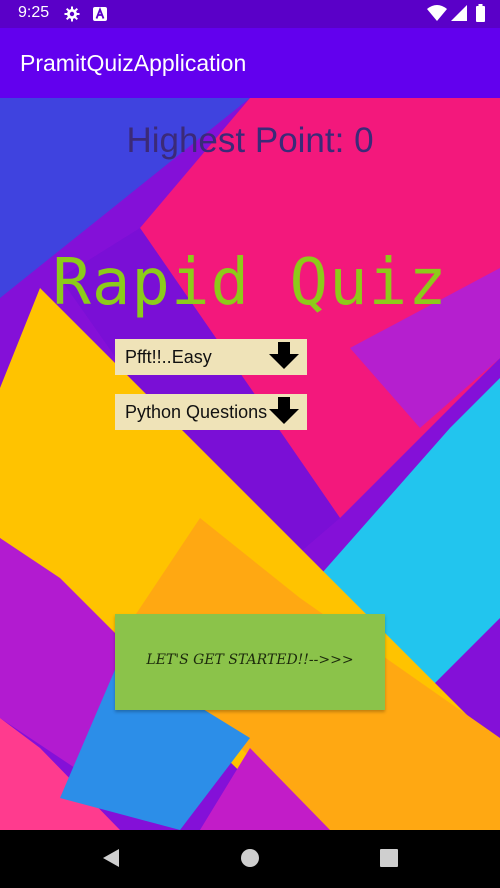 Image resolution: width=500 pixels, height=888 pixels. Describe the element at coordinates (480, 15) in the screenshot. I see `battery-icon` at that location.